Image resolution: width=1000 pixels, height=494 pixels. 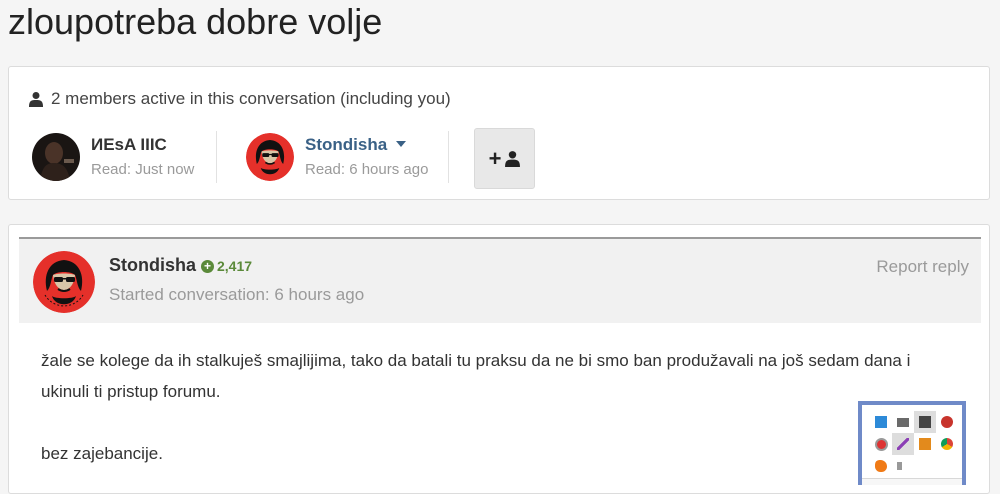 I want to click on security-icon, so click(x=881, y=444).